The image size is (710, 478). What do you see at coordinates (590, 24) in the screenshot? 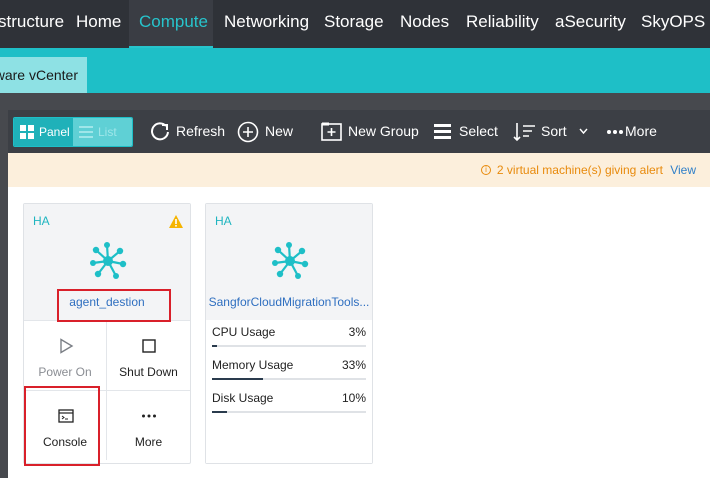
I see `nav-item-asecurity: aSecurity` at bounding box center [590, 24].